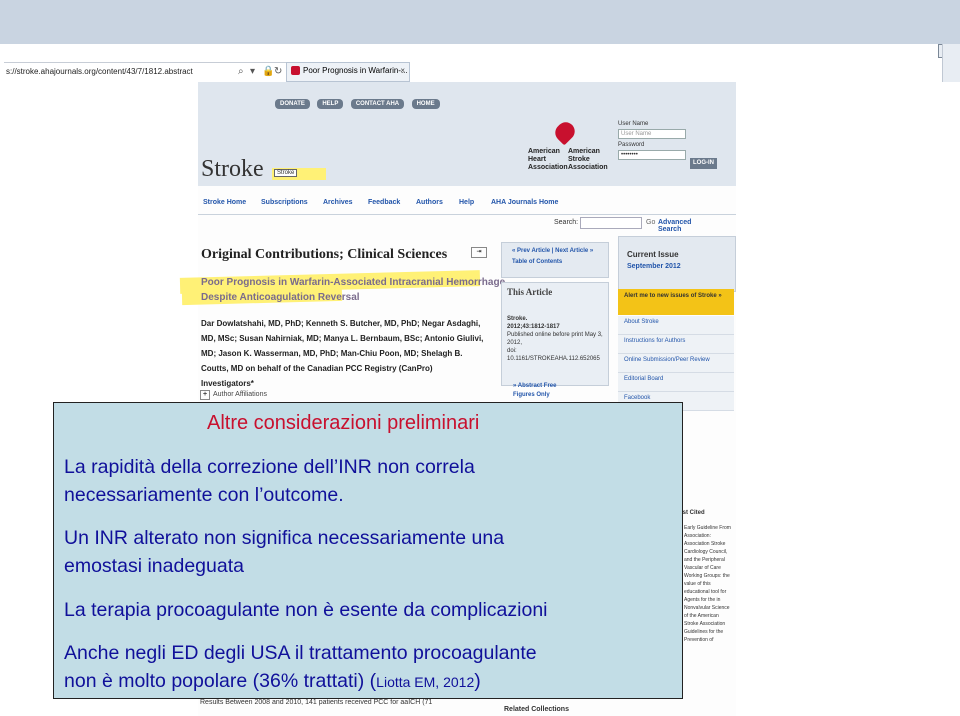 The height and width of the screenshot is (716, 960). What do you see at coordinates (579, 159) in the screenshot?
I see `asa-logo-line: Stroke` at bounding box center [579, 159].